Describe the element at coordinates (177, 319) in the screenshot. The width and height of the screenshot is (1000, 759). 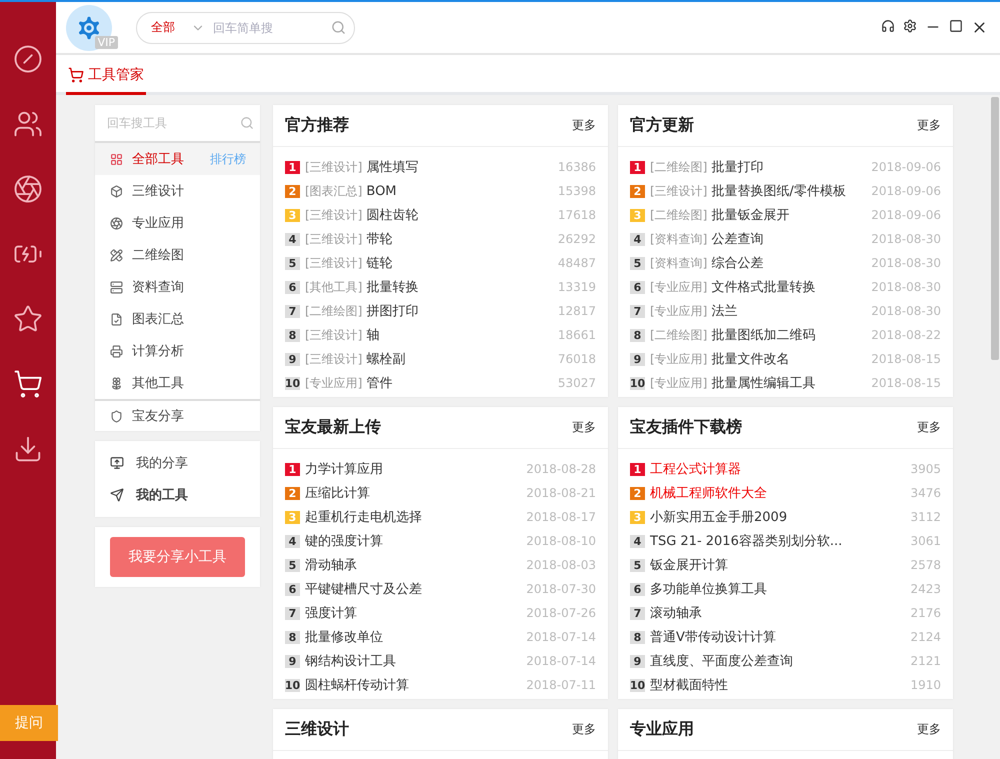
I see `category-item: 图表汇总` at that location.